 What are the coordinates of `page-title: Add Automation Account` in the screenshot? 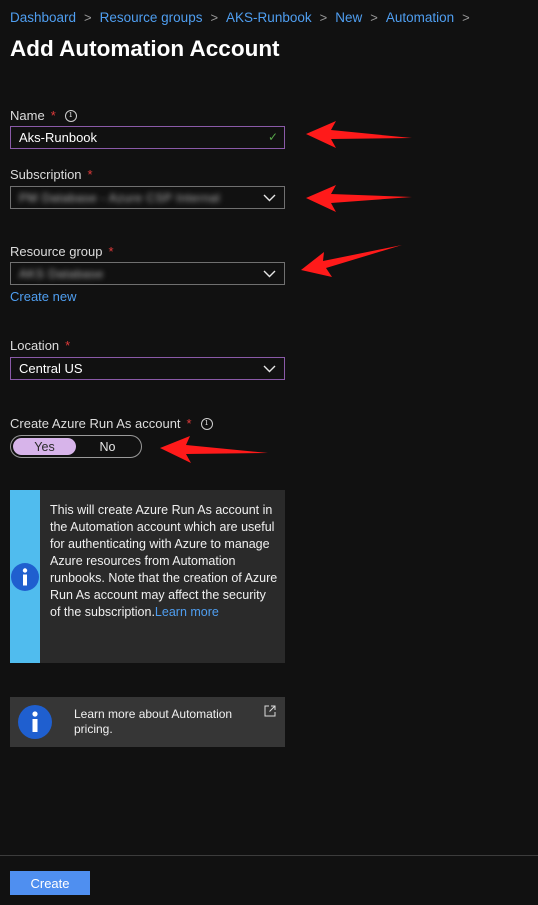 It's located at (145, 48).